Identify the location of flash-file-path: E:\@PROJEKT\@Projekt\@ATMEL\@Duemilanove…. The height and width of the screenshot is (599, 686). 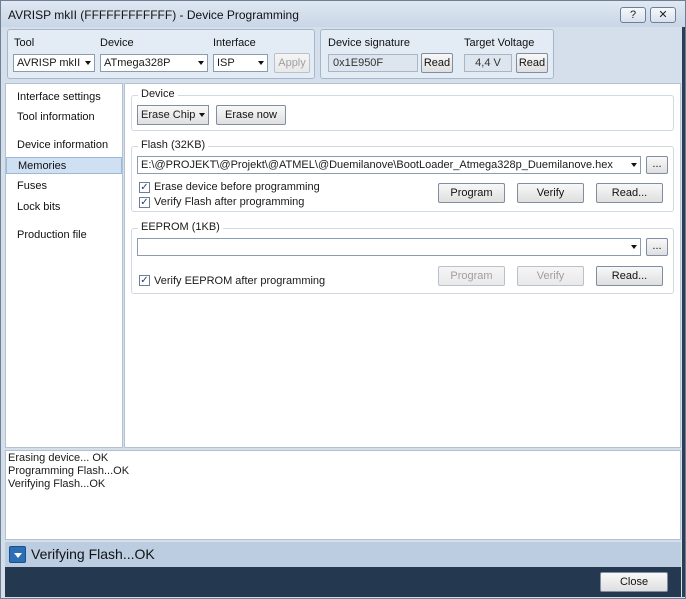
(377, 165).